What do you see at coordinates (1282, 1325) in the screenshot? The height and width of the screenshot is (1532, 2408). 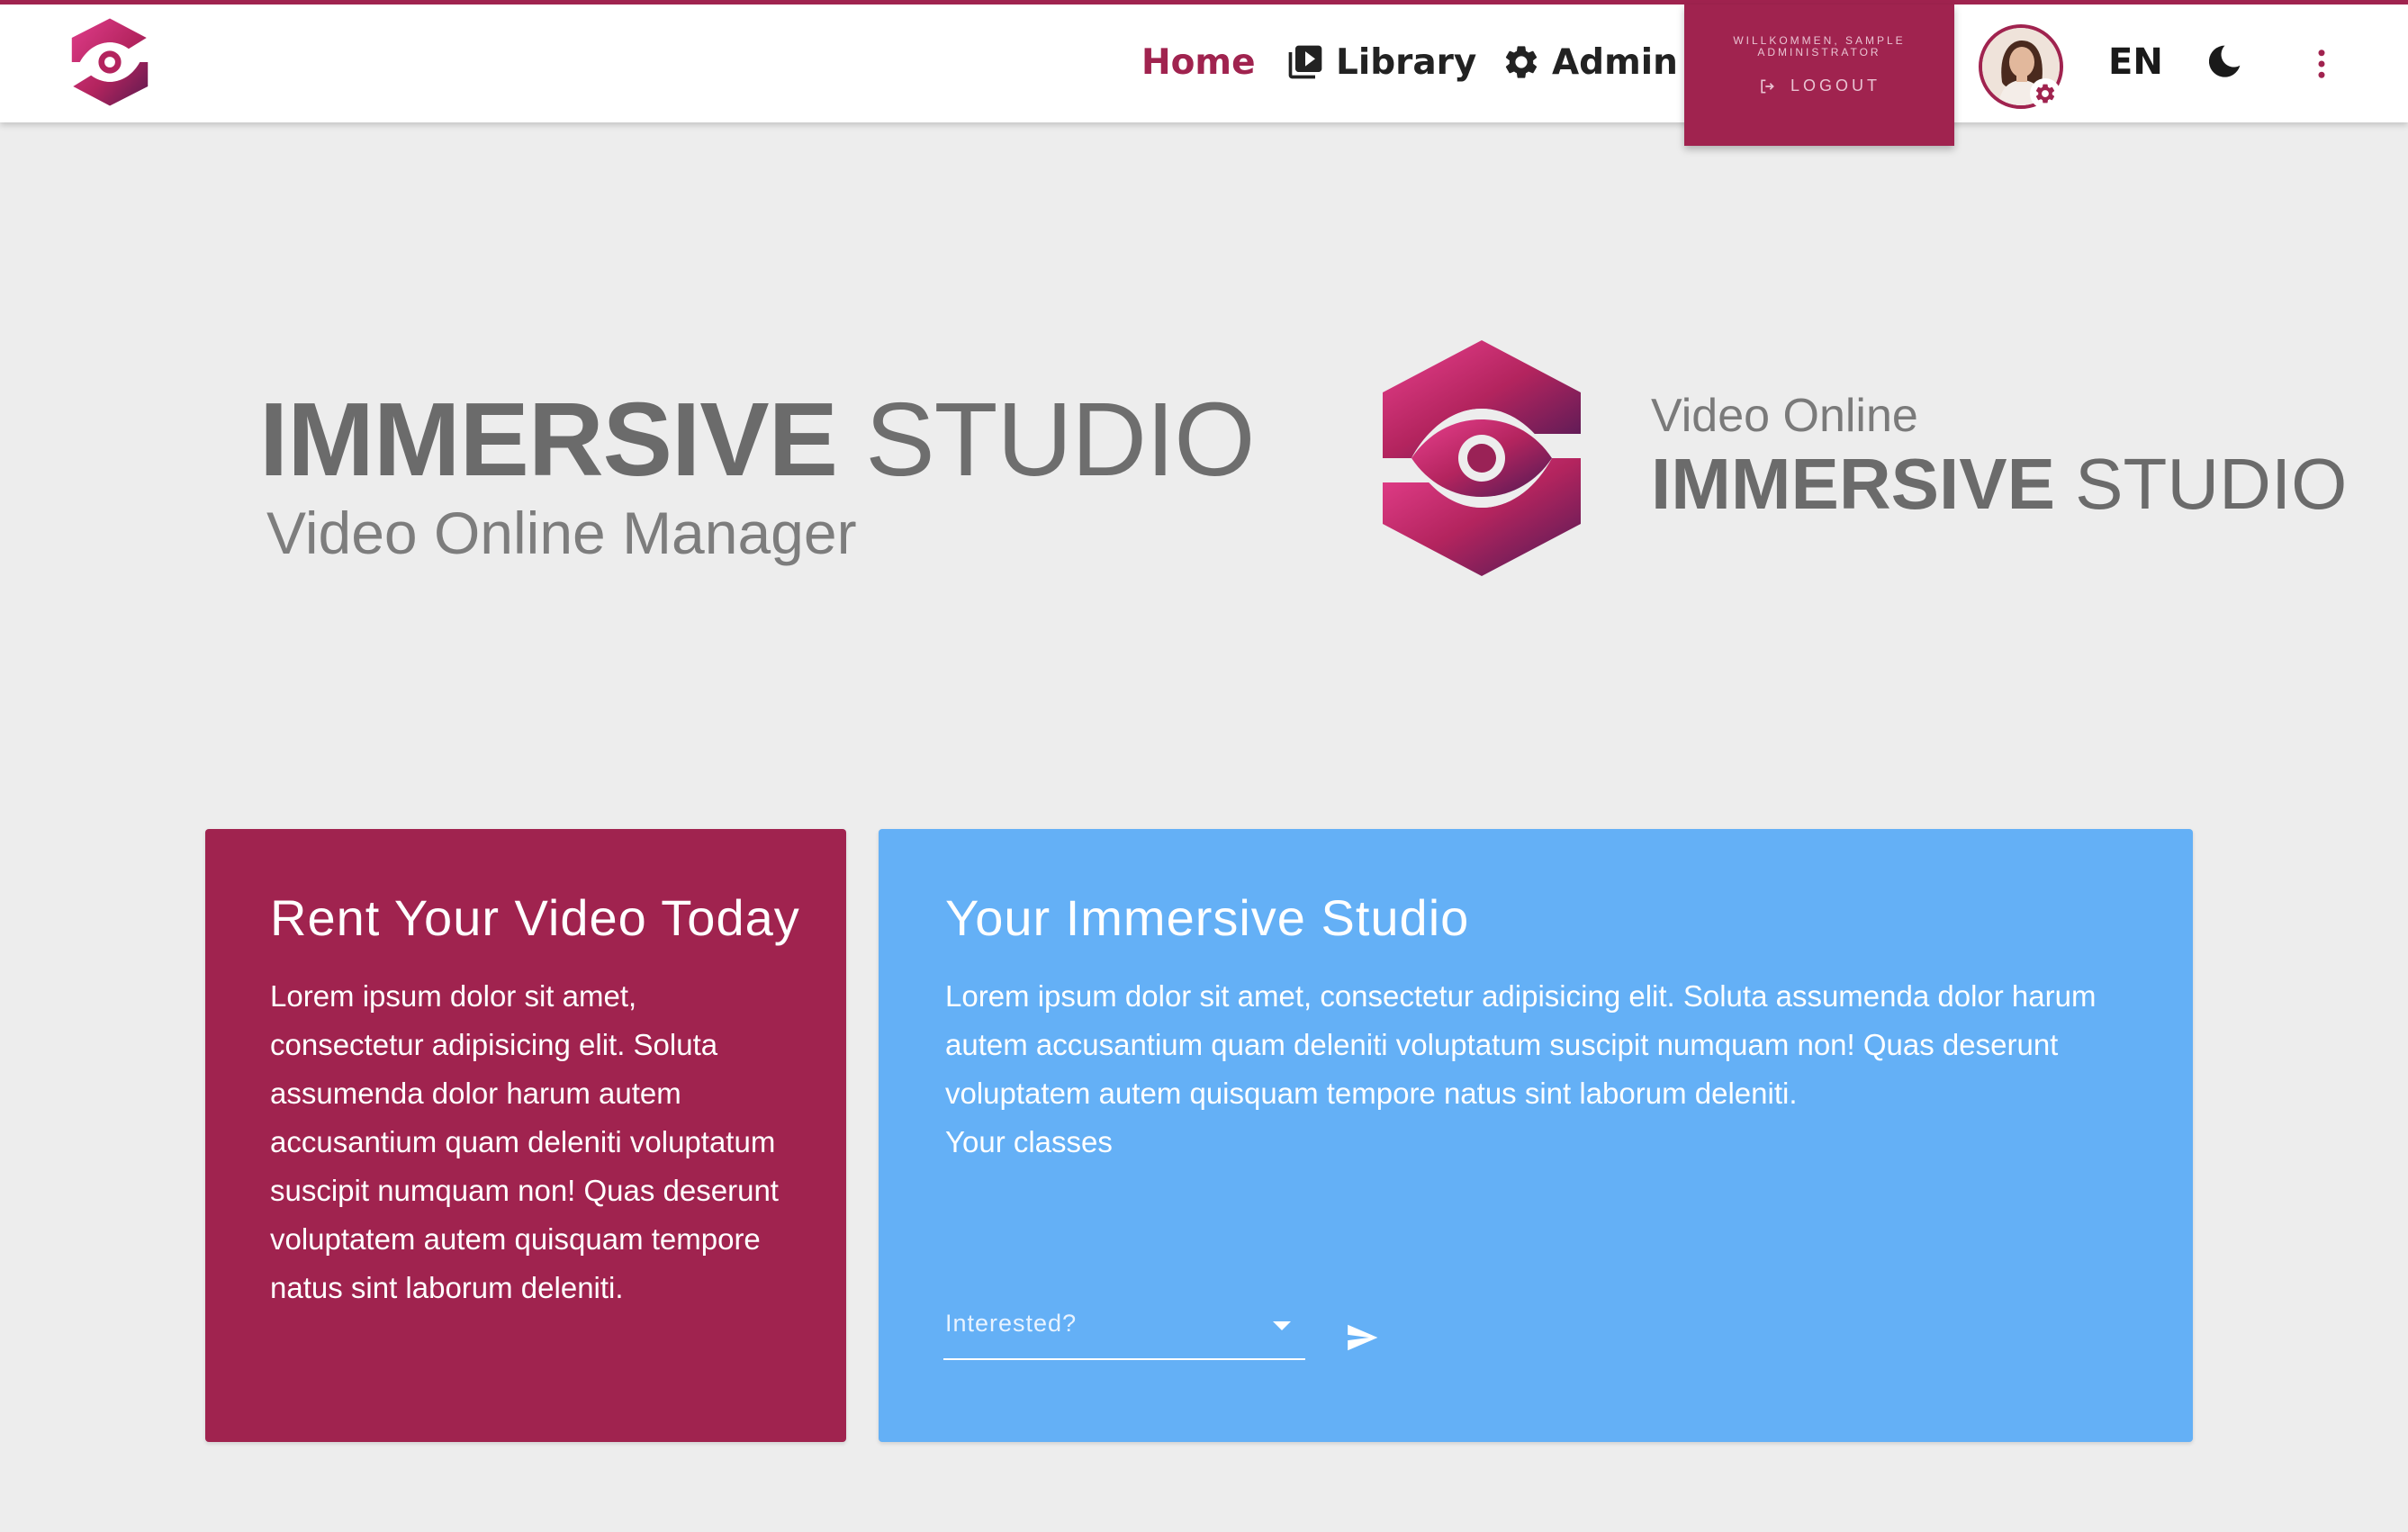 I see `chevron-down-icon` at bounding box center [1282, 1325].